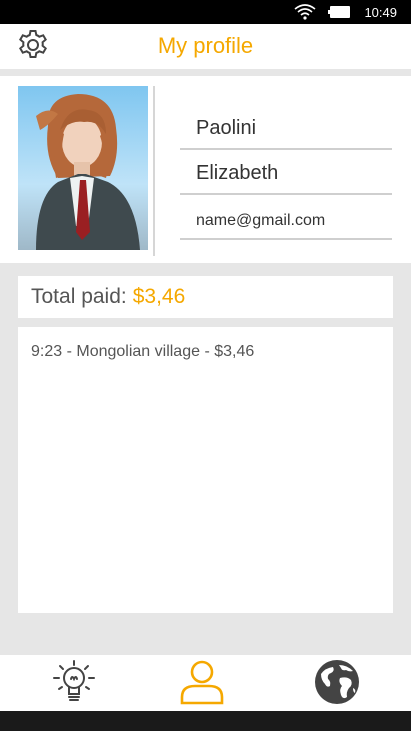 The width and height of the screenshot is (411, 731). What do you see at coordinates (305, 12) in the screenshot?
I see `wifi-icon` at bounding box center [305, 12].